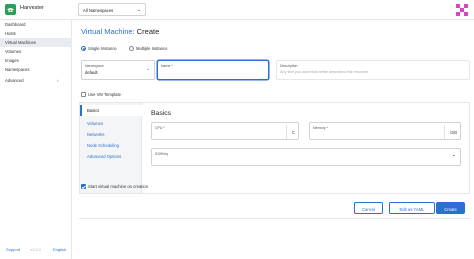 This screenshot has height=259, width=474. What do you see at coordinates (161, 113) in the screenshot?
I see `basics-section-title: Basics` at bounding box center [161, 113].